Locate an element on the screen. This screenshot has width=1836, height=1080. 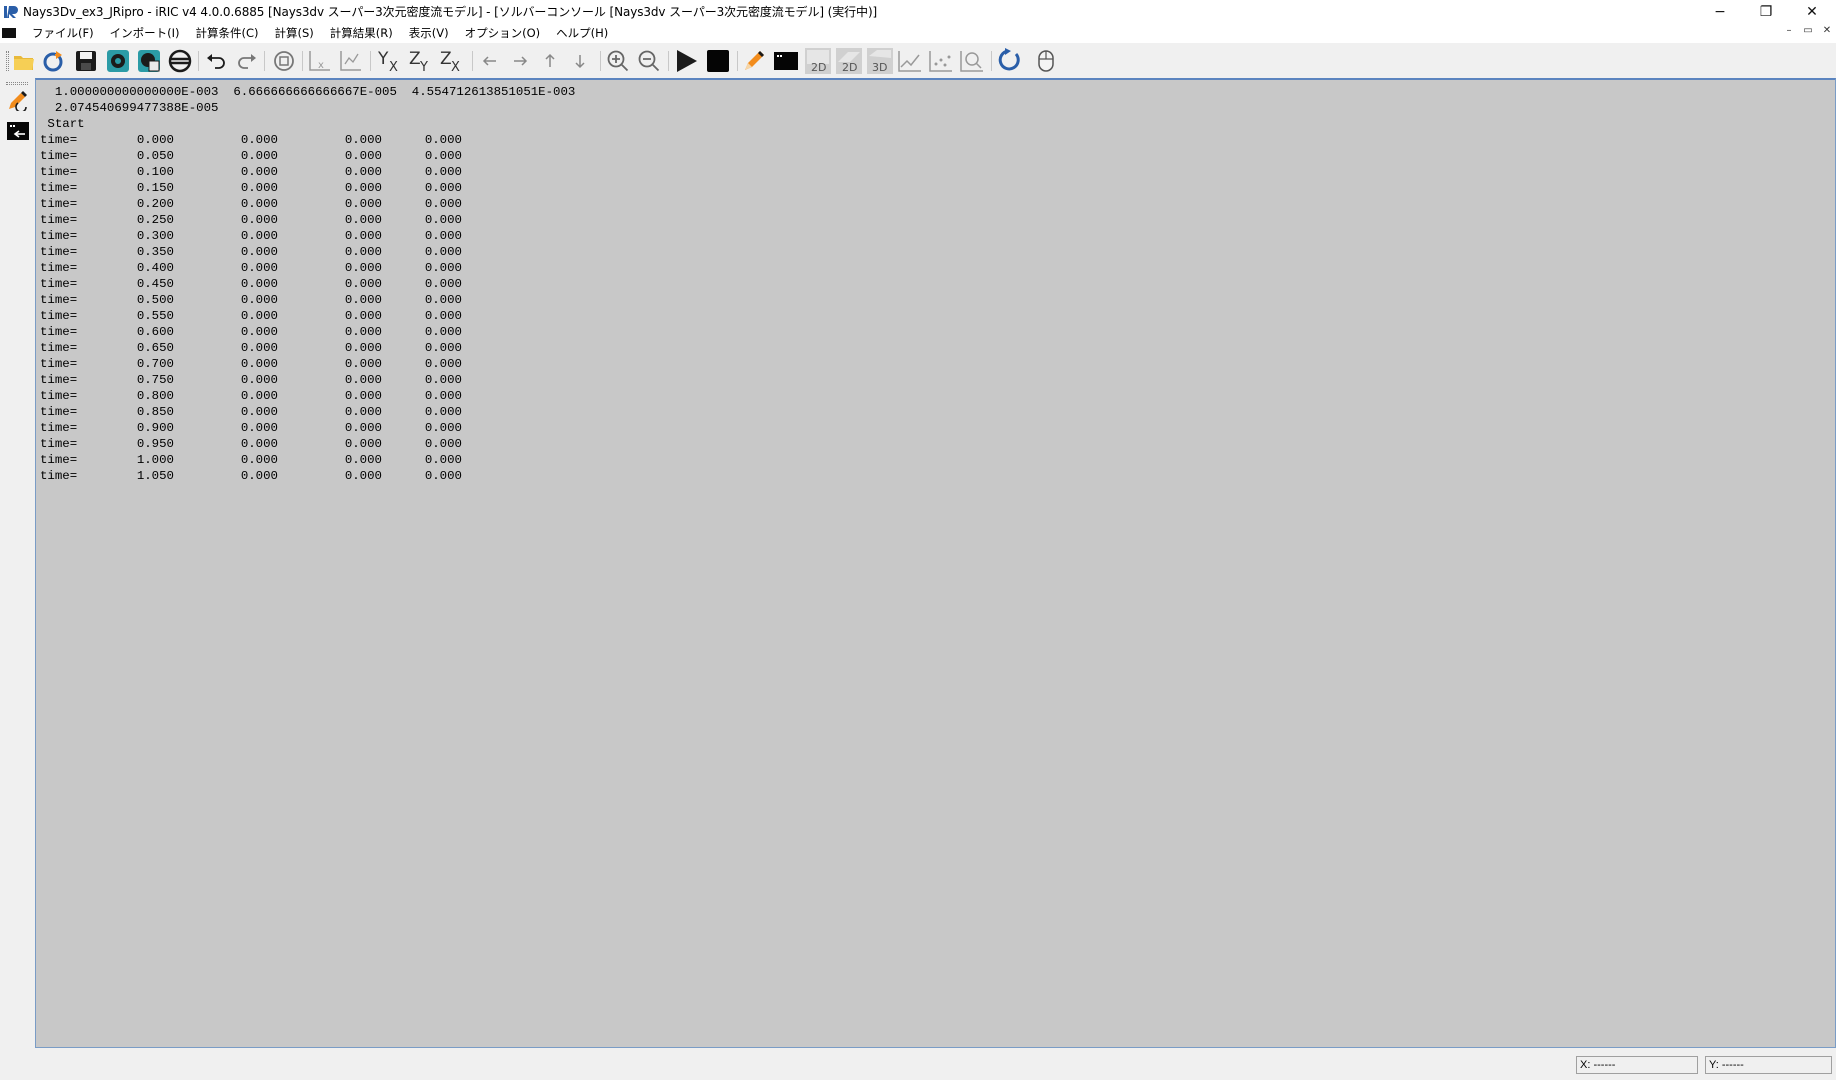
console-time-value: 1.050 is located at coordinates (155, 476).